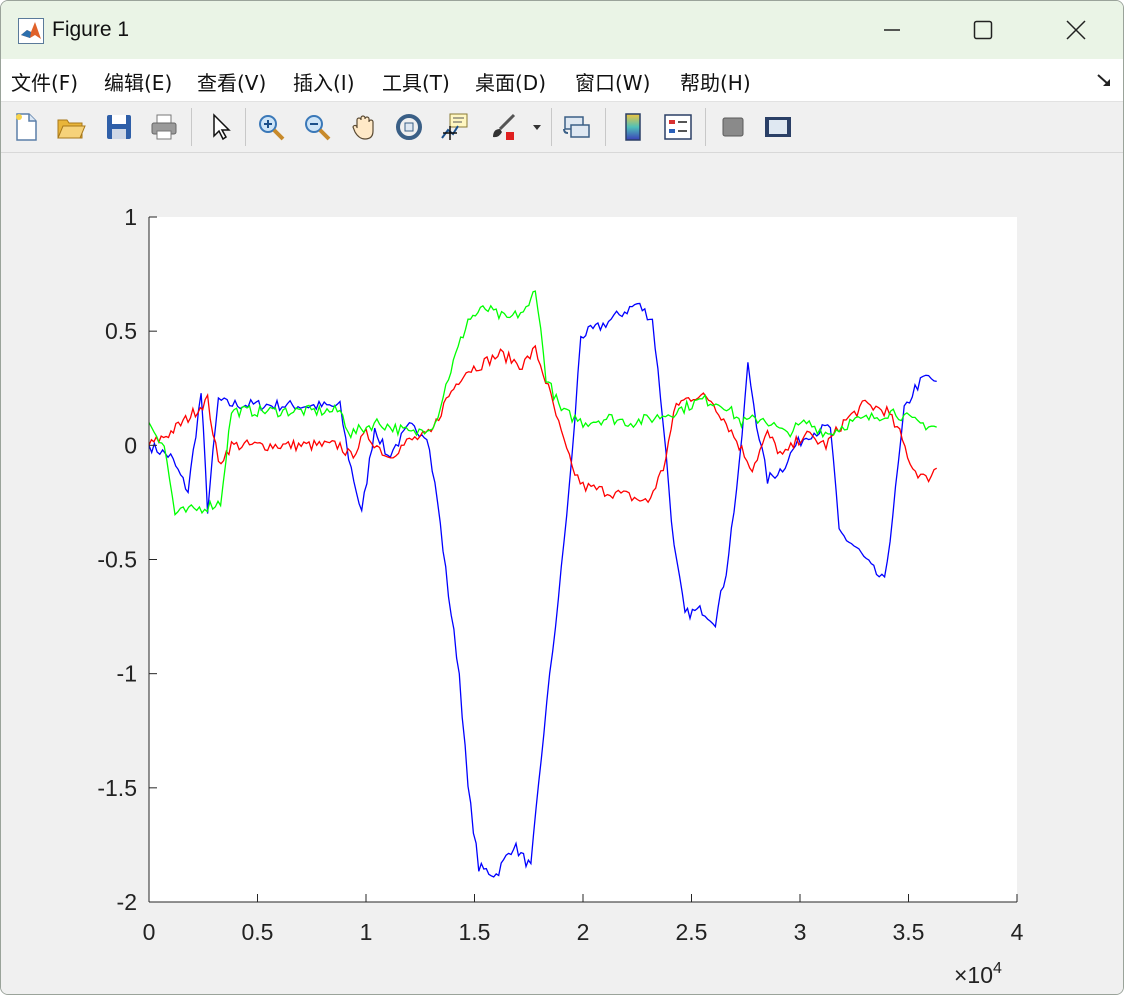 The width and height of the screenshot is (1124, 995). What do you see at coordinates (510, 81) in the screenshot?
I see `menu-desktop: 桌面(D)` at bounding box center [510, 81].